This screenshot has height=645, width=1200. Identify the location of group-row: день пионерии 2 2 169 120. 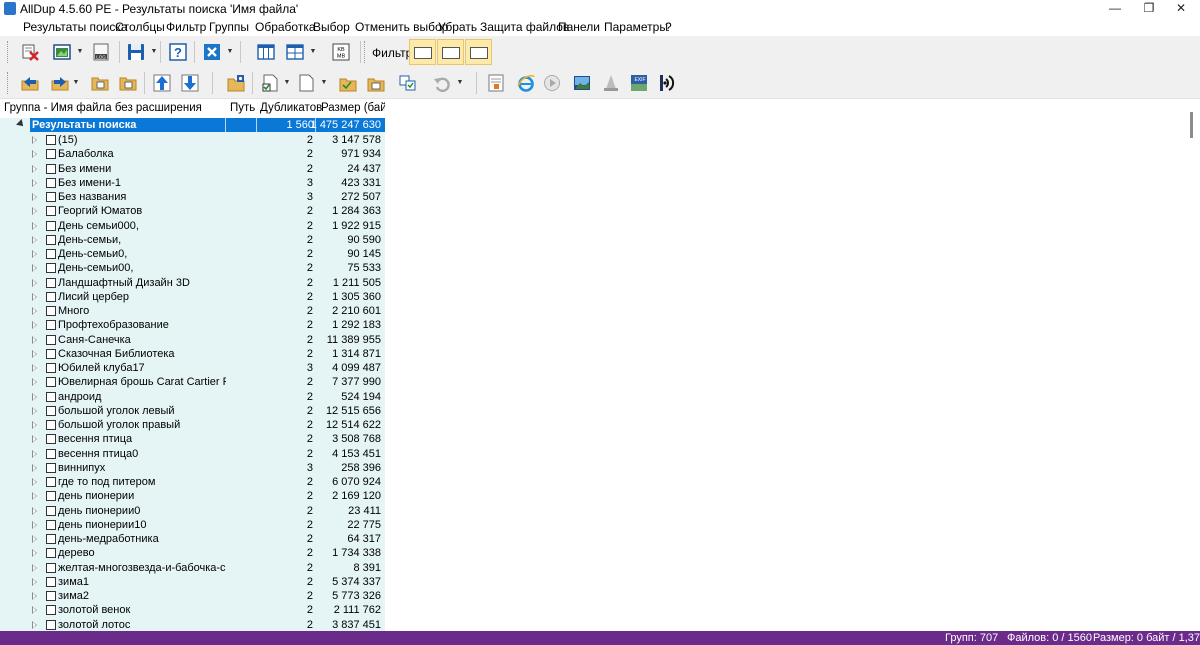
(192, 496).